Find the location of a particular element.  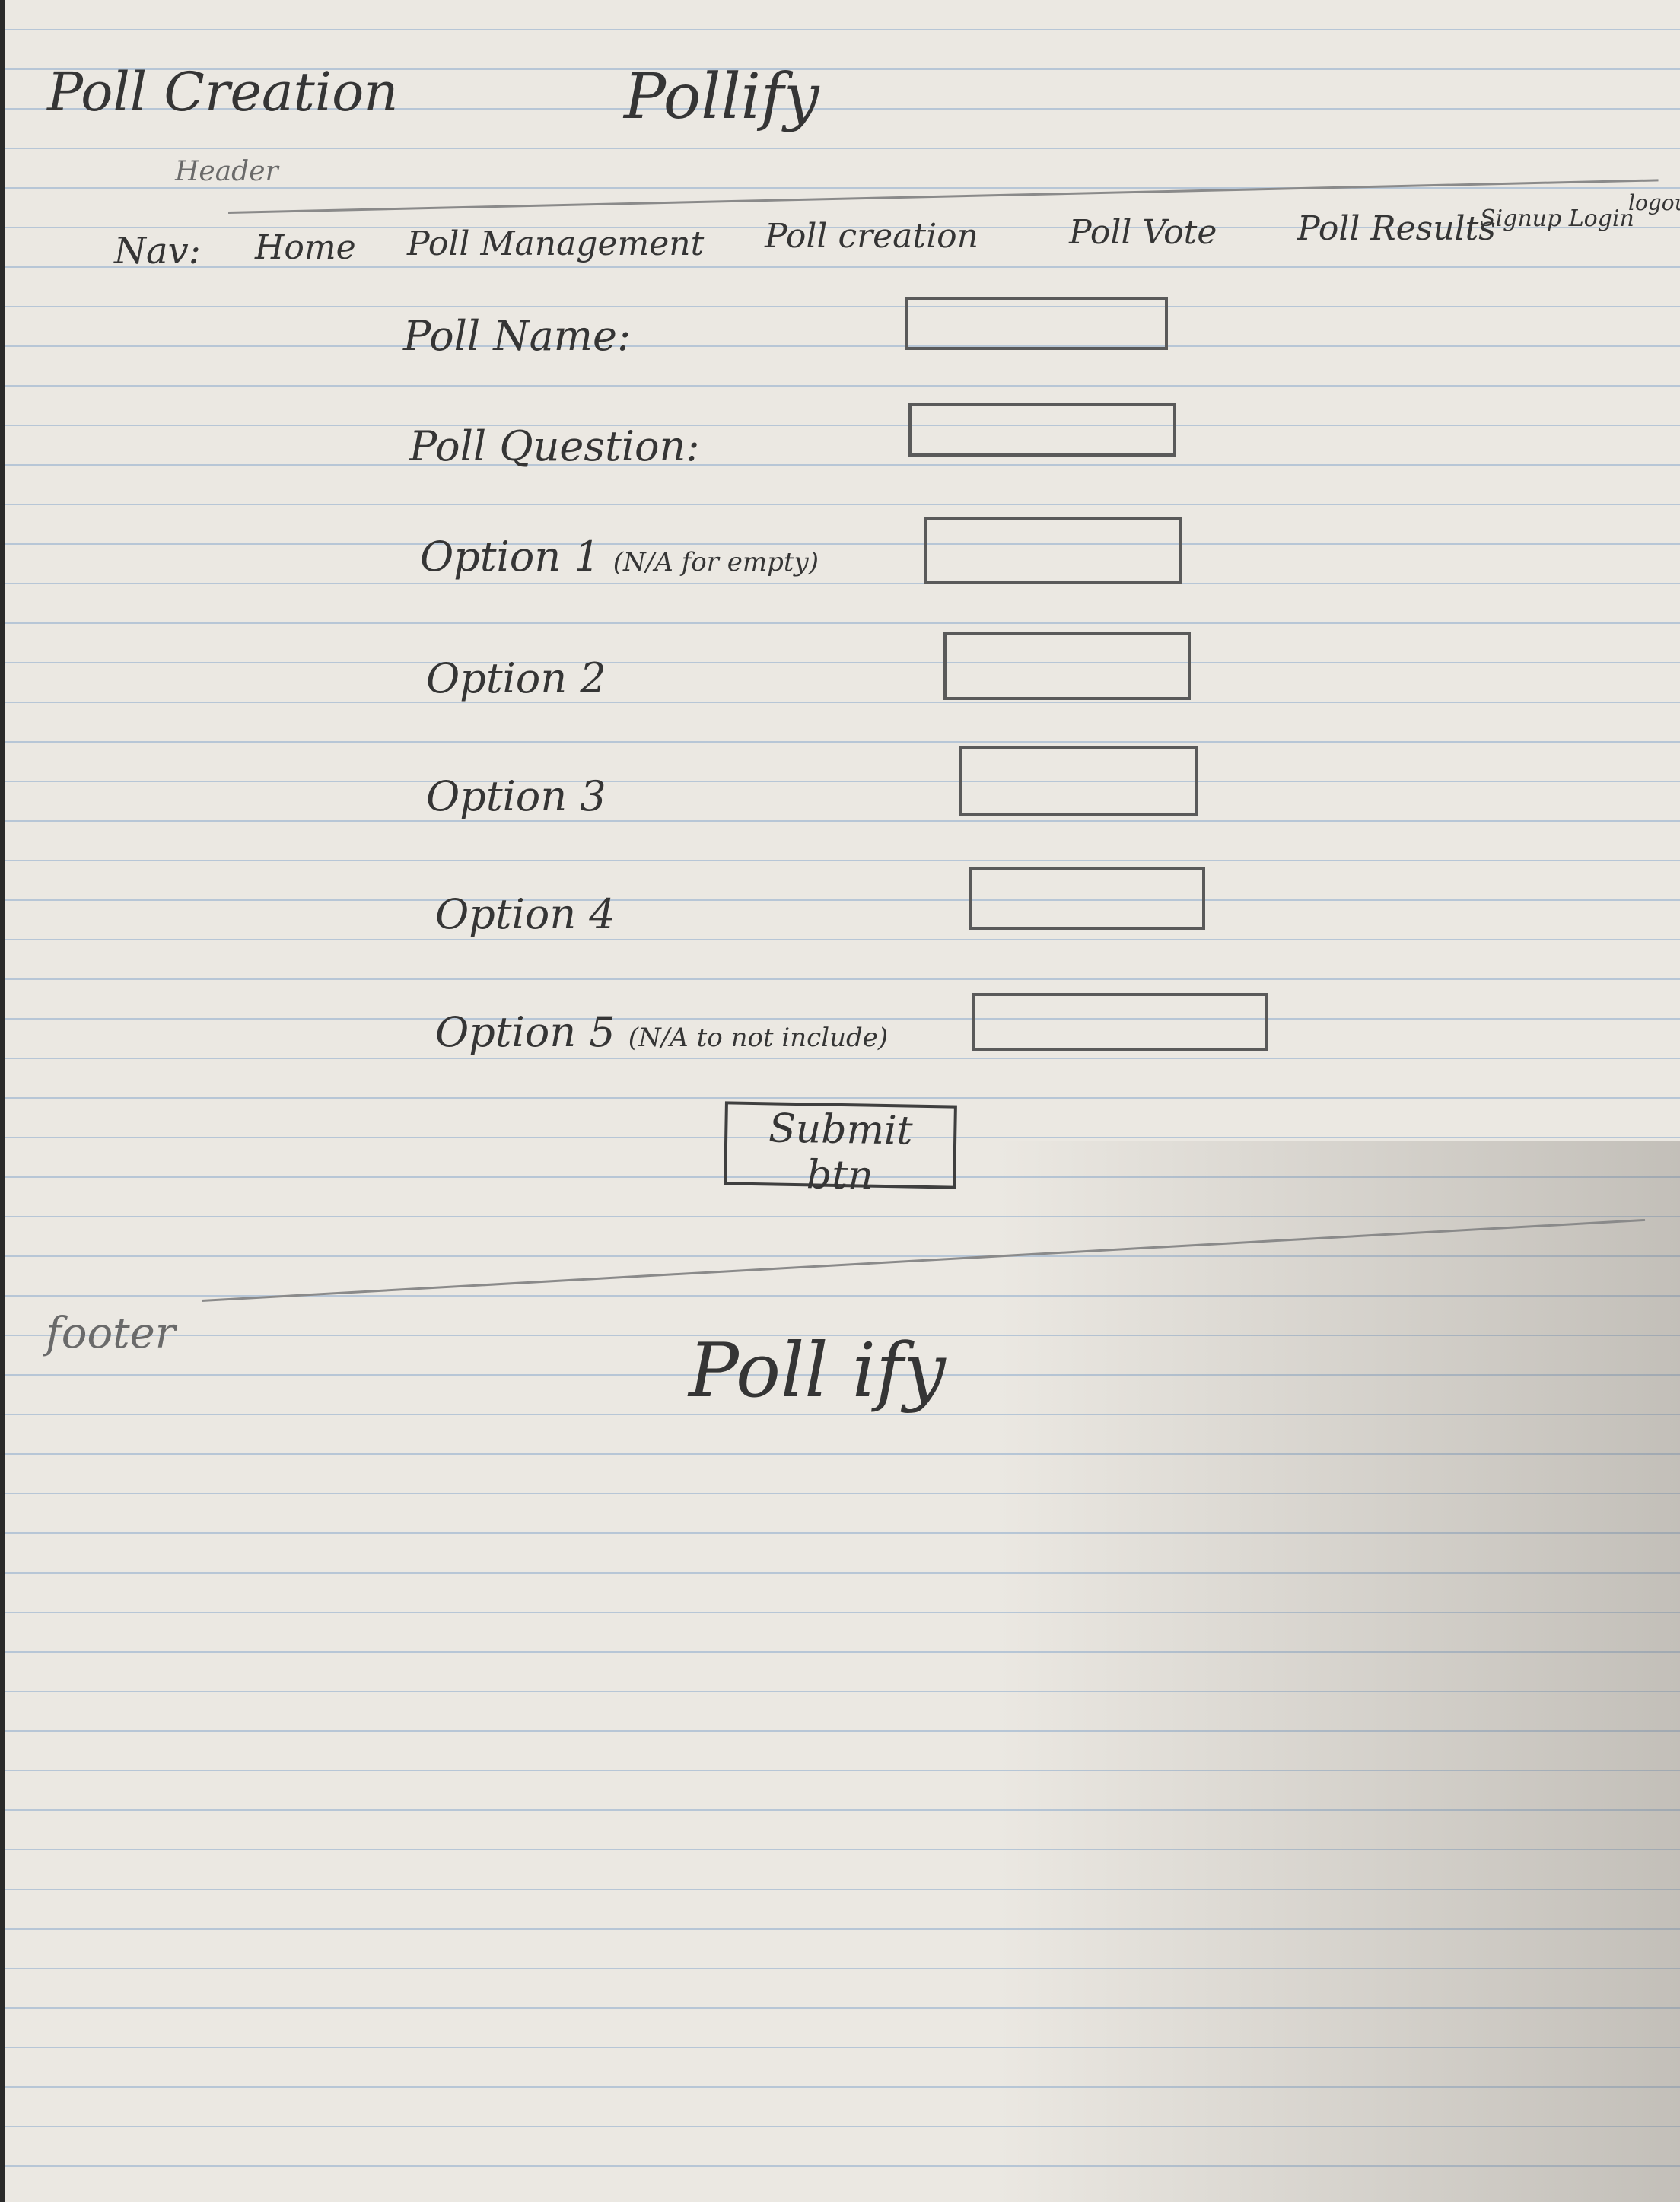

option-3-label: Option 3 is located at coordinates (516, 796).